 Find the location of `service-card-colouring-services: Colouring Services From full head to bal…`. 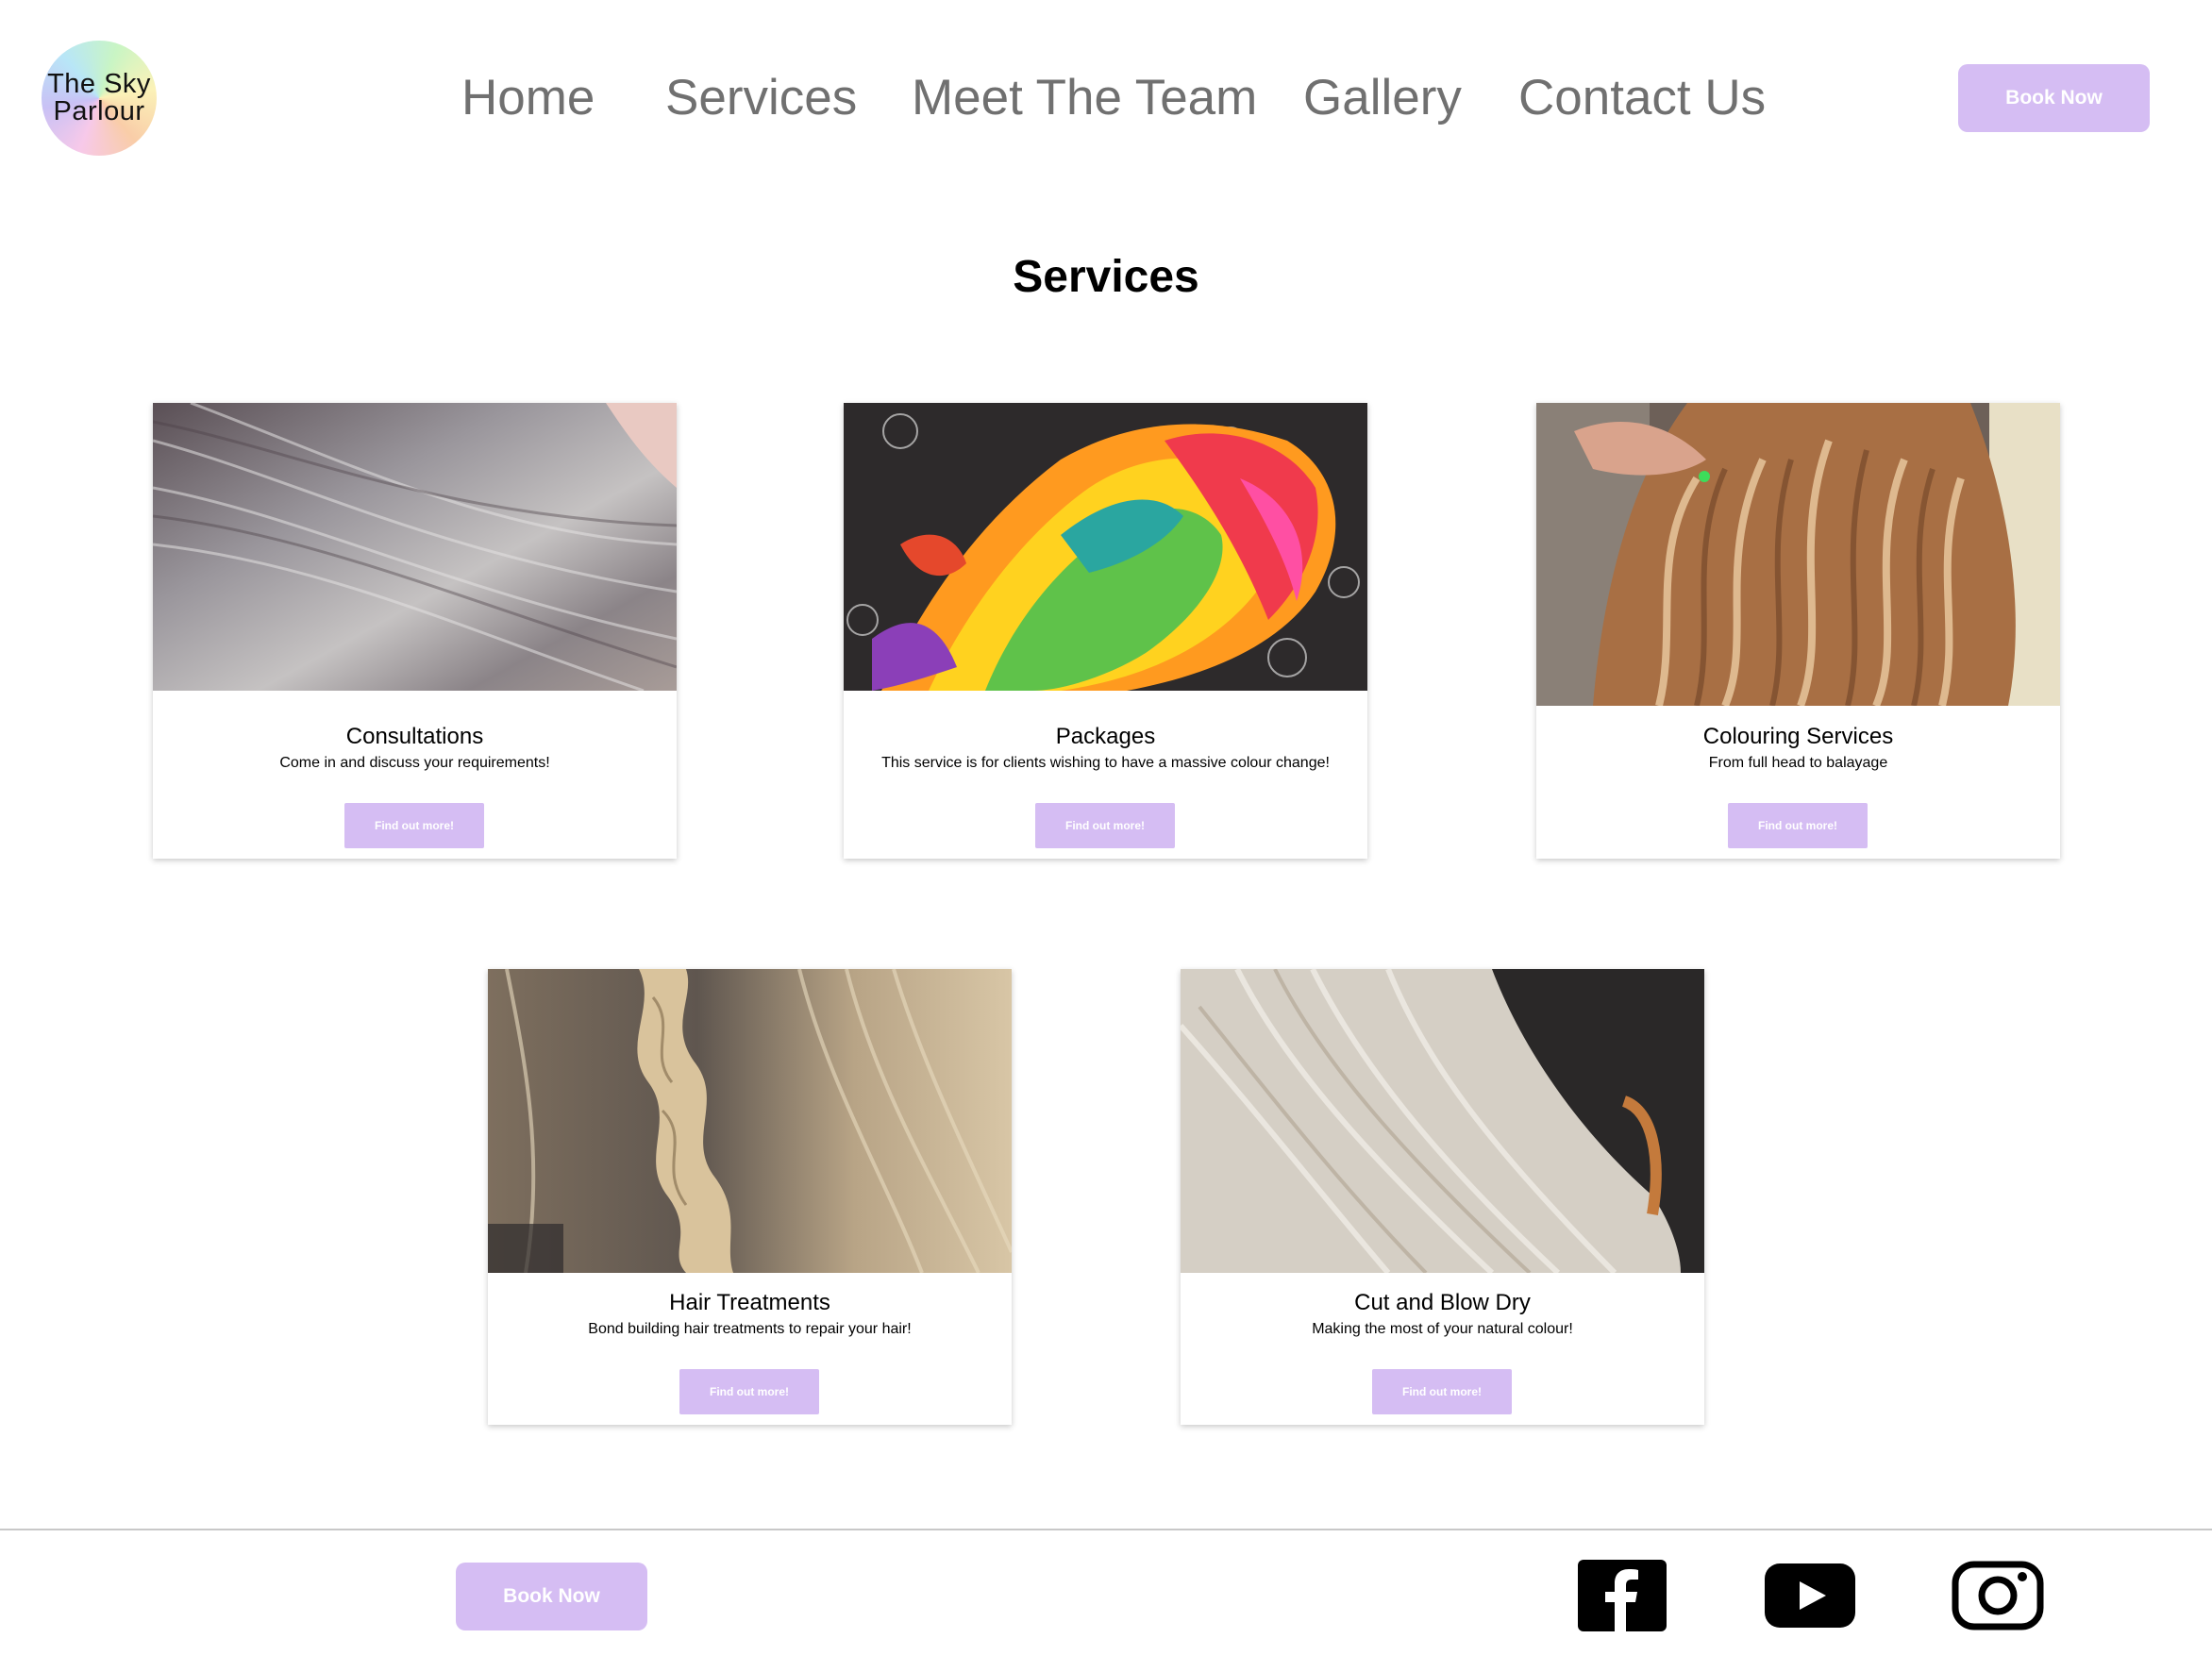

service-card-colouring-services: Colouring Services From full head to bal… is located at coordinates (1798, 631).